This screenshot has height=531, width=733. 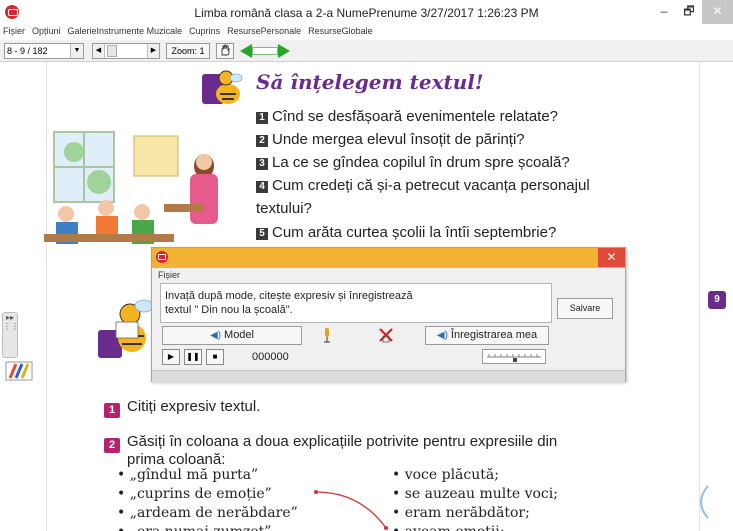 What do you see at coordinates (162, 257) in the screenshot?
I see `dialog-app-icon` at bounding box center [162, 257].